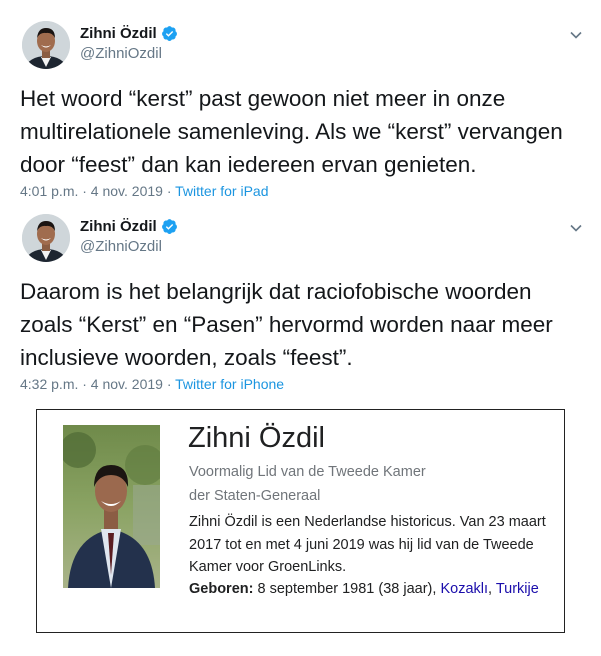  I want to click on tweet-timestamp: 4:32 p.m. · 4 nov. 2019 ·, so click(97, 384).